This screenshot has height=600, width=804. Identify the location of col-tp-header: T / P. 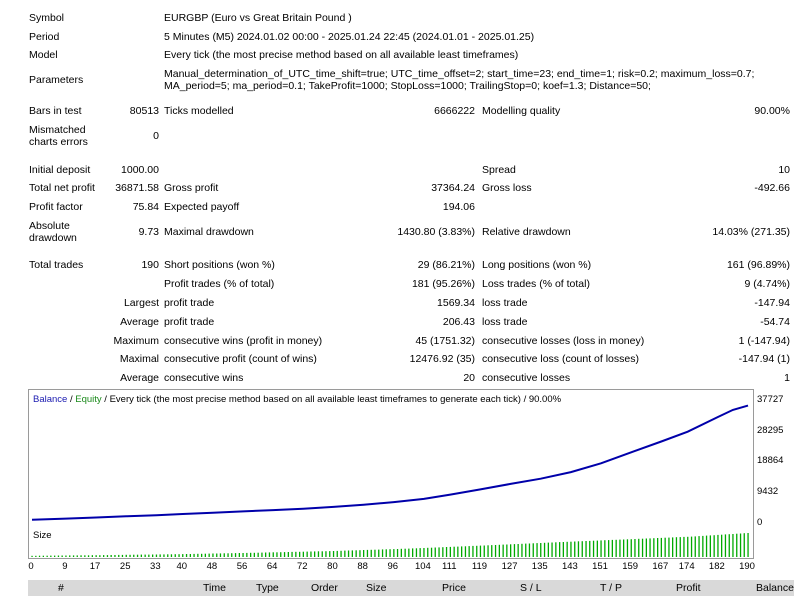
(611, 588).